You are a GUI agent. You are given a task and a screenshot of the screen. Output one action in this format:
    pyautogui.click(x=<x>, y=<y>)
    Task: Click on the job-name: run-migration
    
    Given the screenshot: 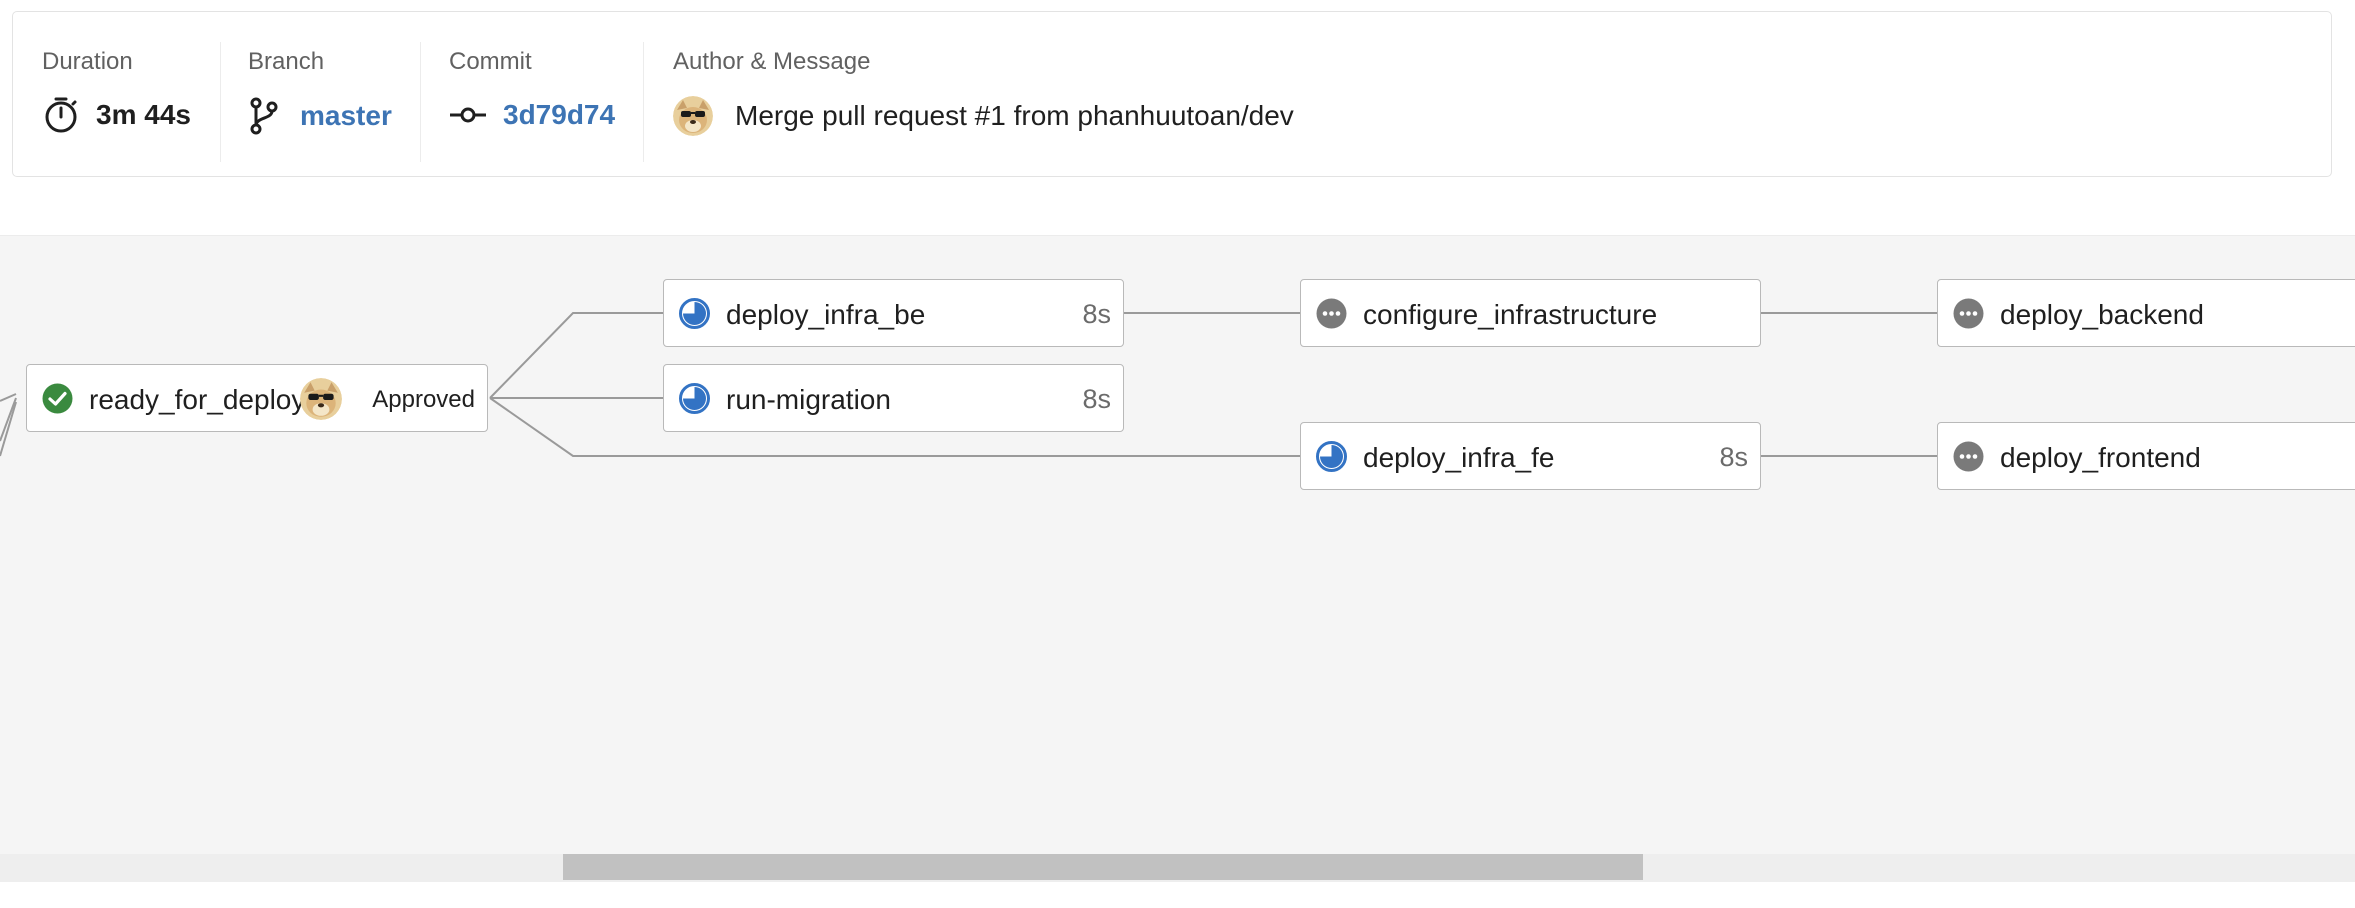 What is the action you would take?
    pyautogui.click(x=808, y=399)
    